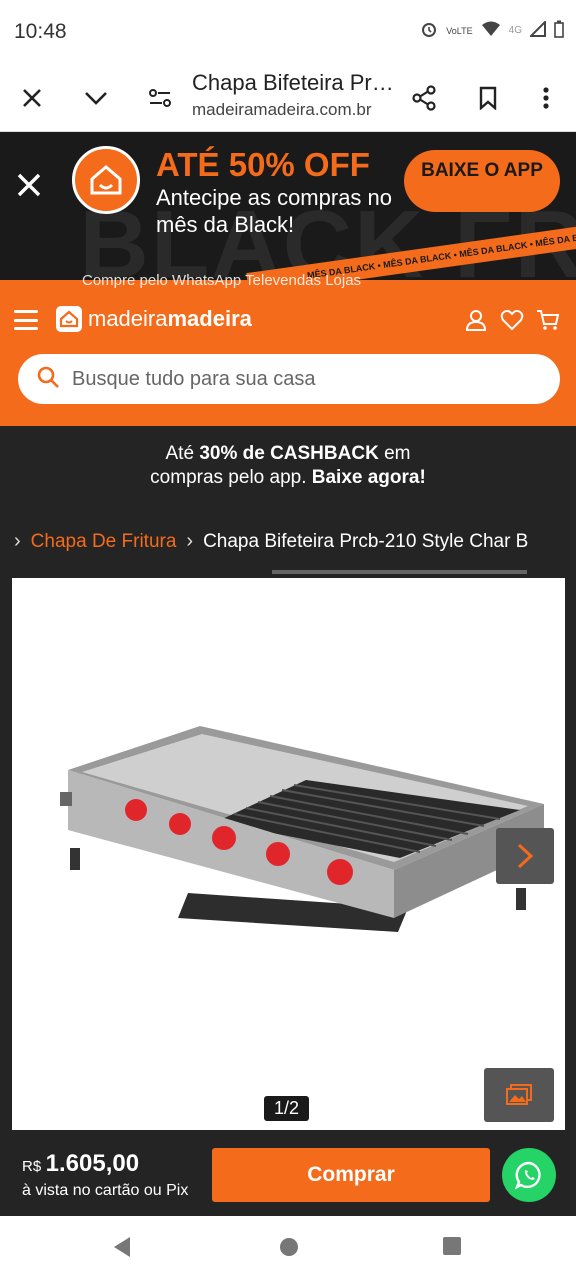  I want to click on heart-icon, so click(512, 322).